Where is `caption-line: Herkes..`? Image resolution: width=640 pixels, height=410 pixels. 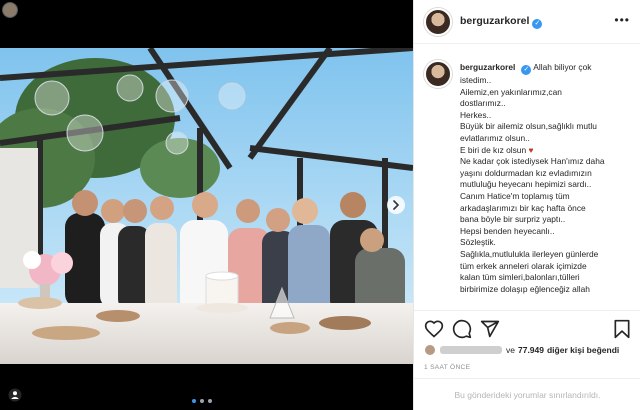 caption-line: Herkes.. is located at coordinates (476, 114).